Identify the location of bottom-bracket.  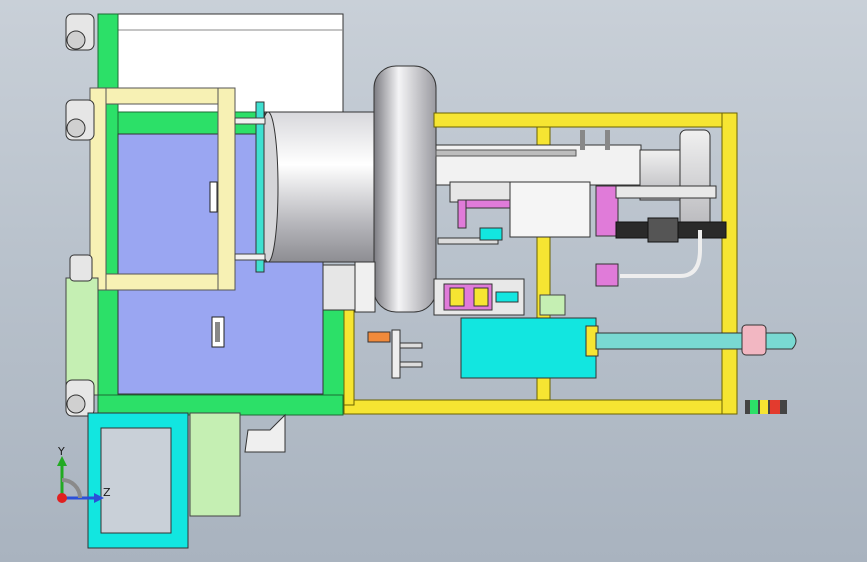
(265, 433).